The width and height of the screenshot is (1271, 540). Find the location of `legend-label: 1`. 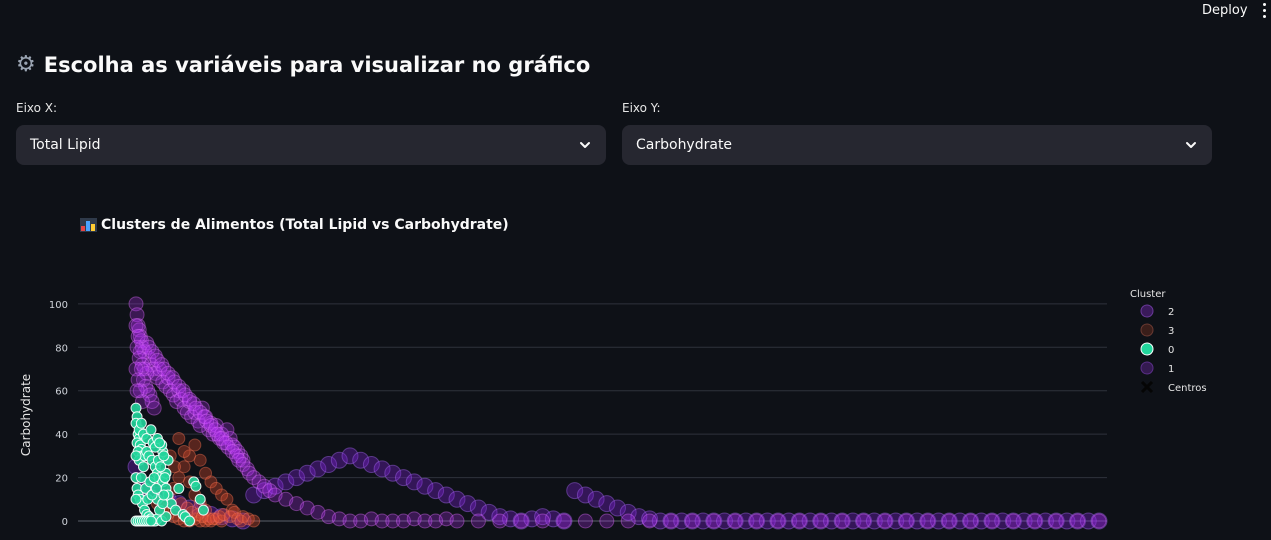

legend-label: 1 is located at coordinates (1171, 369).